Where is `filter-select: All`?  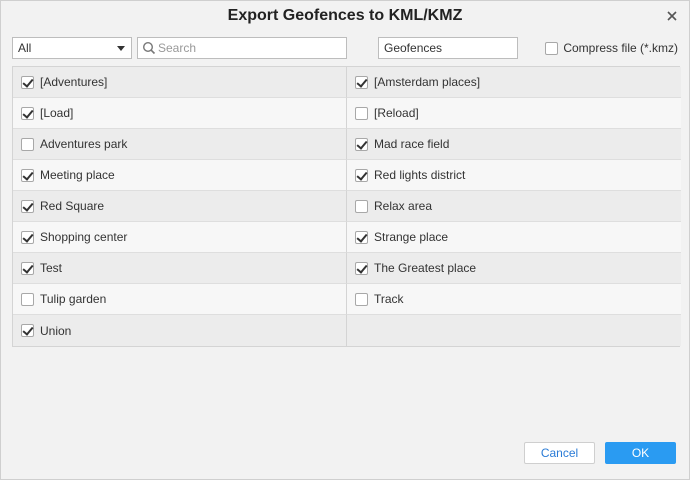
filter-select: All is located at coordinates (72, 48).